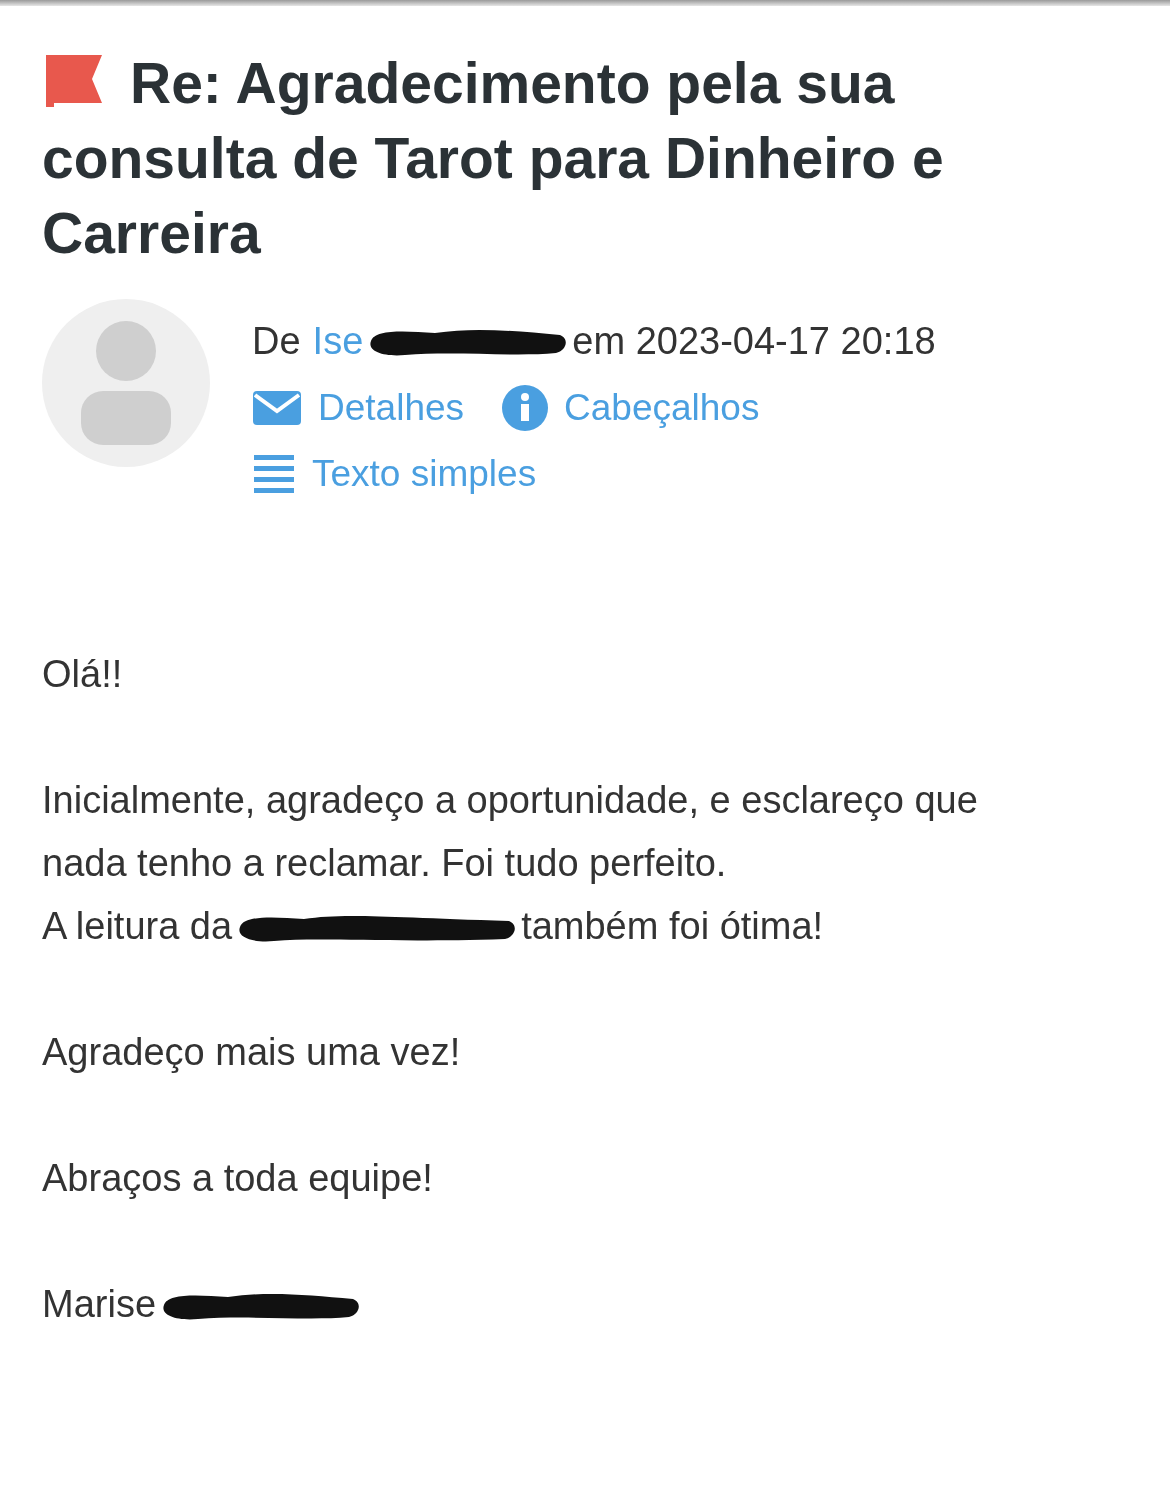 The height and width of the screenshot is (1489, 1170). Describe the element at coordinates (493, 158) in the screenshot. I see `message-subject: Re: Agradecimento pela sua consulta de Tarot para Dinheiro e Carreira` at that location.